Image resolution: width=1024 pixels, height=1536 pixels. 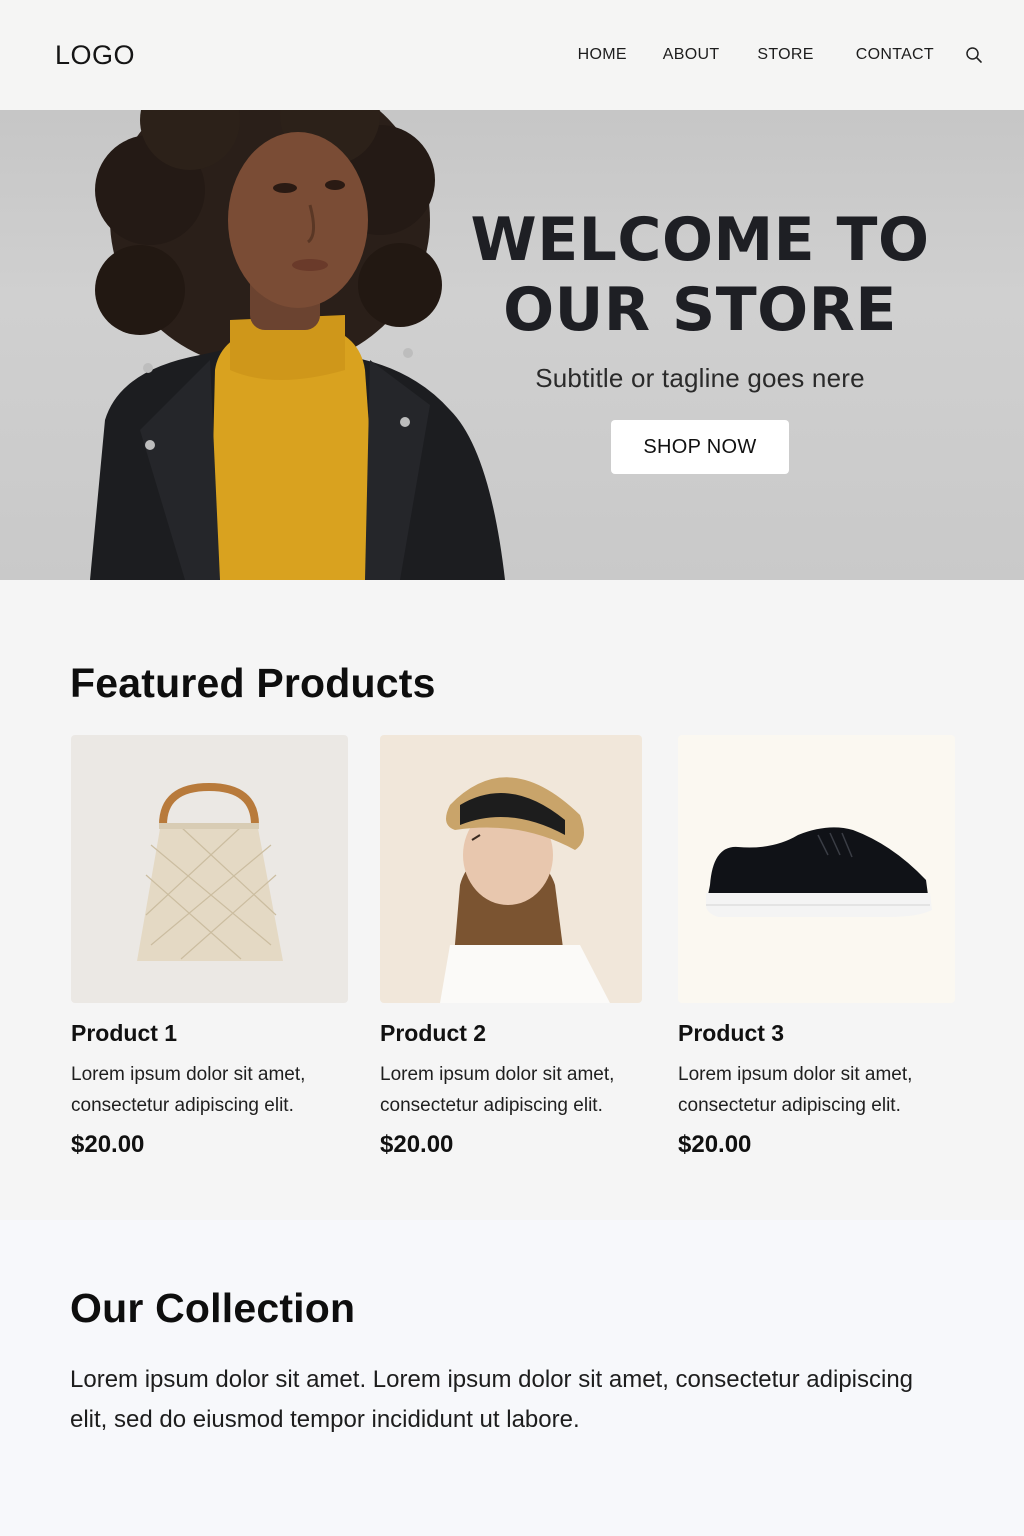 I want to click on hero-subtitle: Subtitle or tagline goes nere, so click(x=700, y=378).